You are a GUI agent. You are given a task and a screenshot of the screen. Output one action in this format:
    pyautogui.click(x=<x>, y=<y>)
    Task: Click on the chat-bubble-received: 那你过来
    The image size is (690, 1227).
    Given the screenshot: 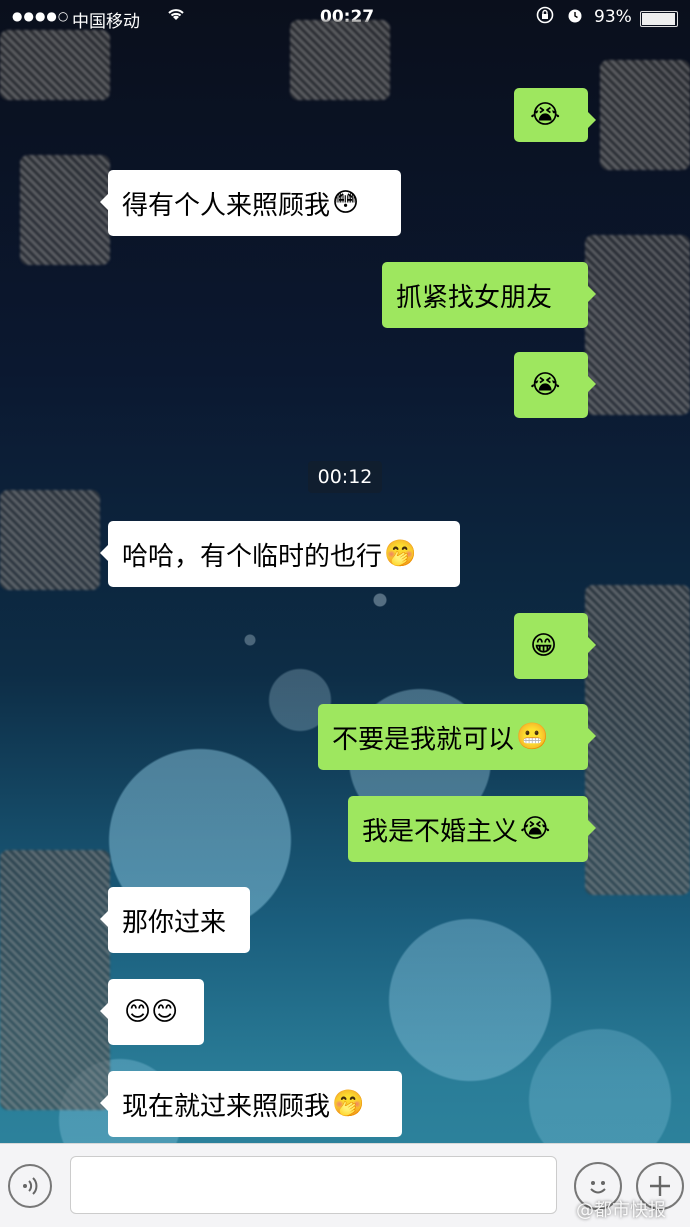 What is the action you would take?
    pyautogui.click(x=175, y=920)
    